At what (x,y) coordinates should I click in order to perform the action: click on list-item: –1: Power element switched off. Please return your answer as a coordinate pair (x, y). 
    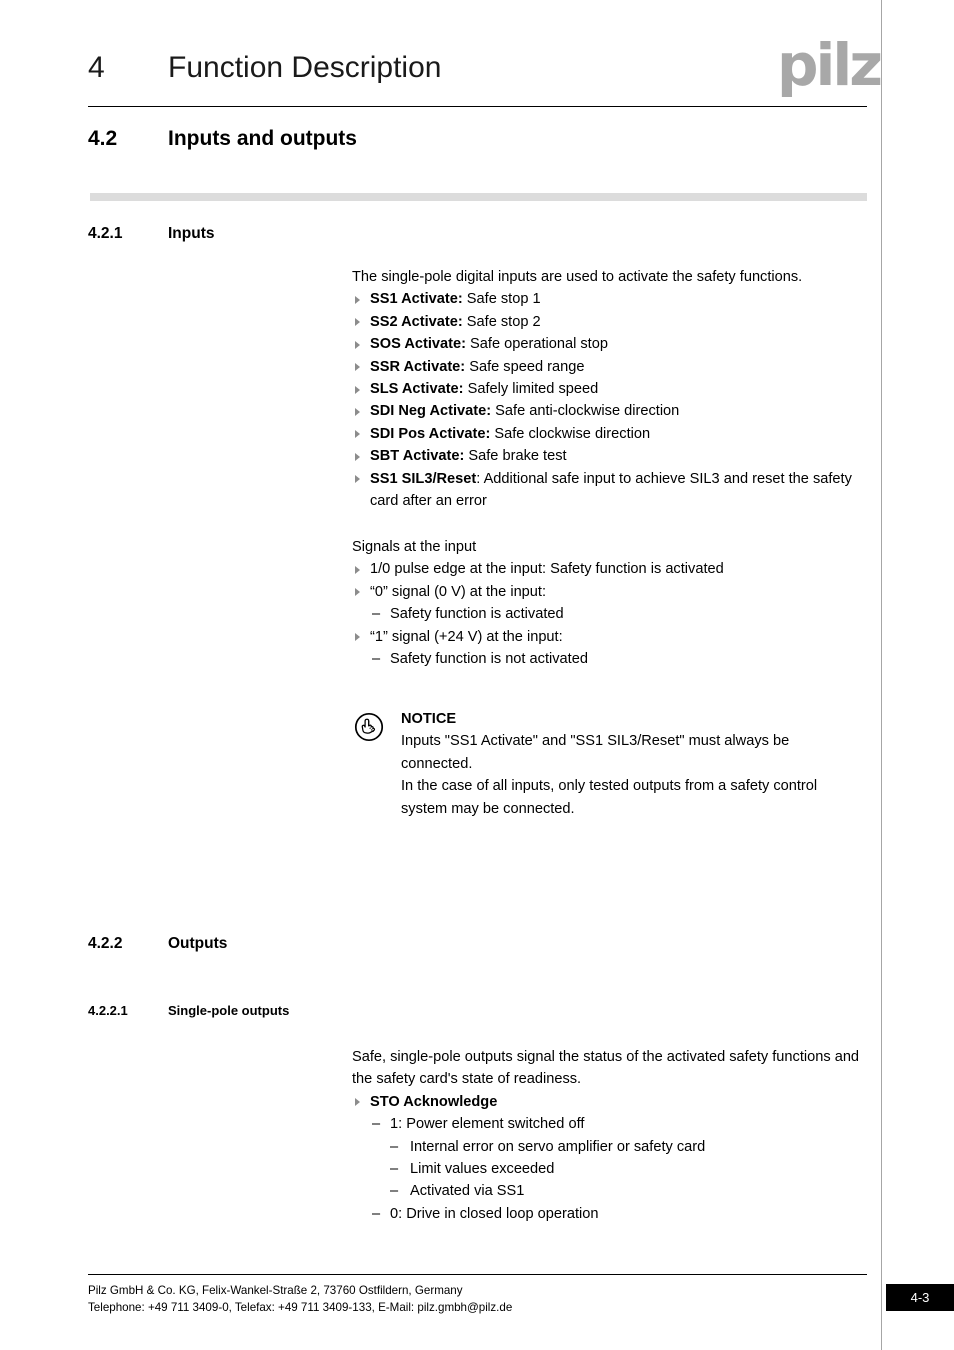
    Looking at the image, I should click on (607, 1124).